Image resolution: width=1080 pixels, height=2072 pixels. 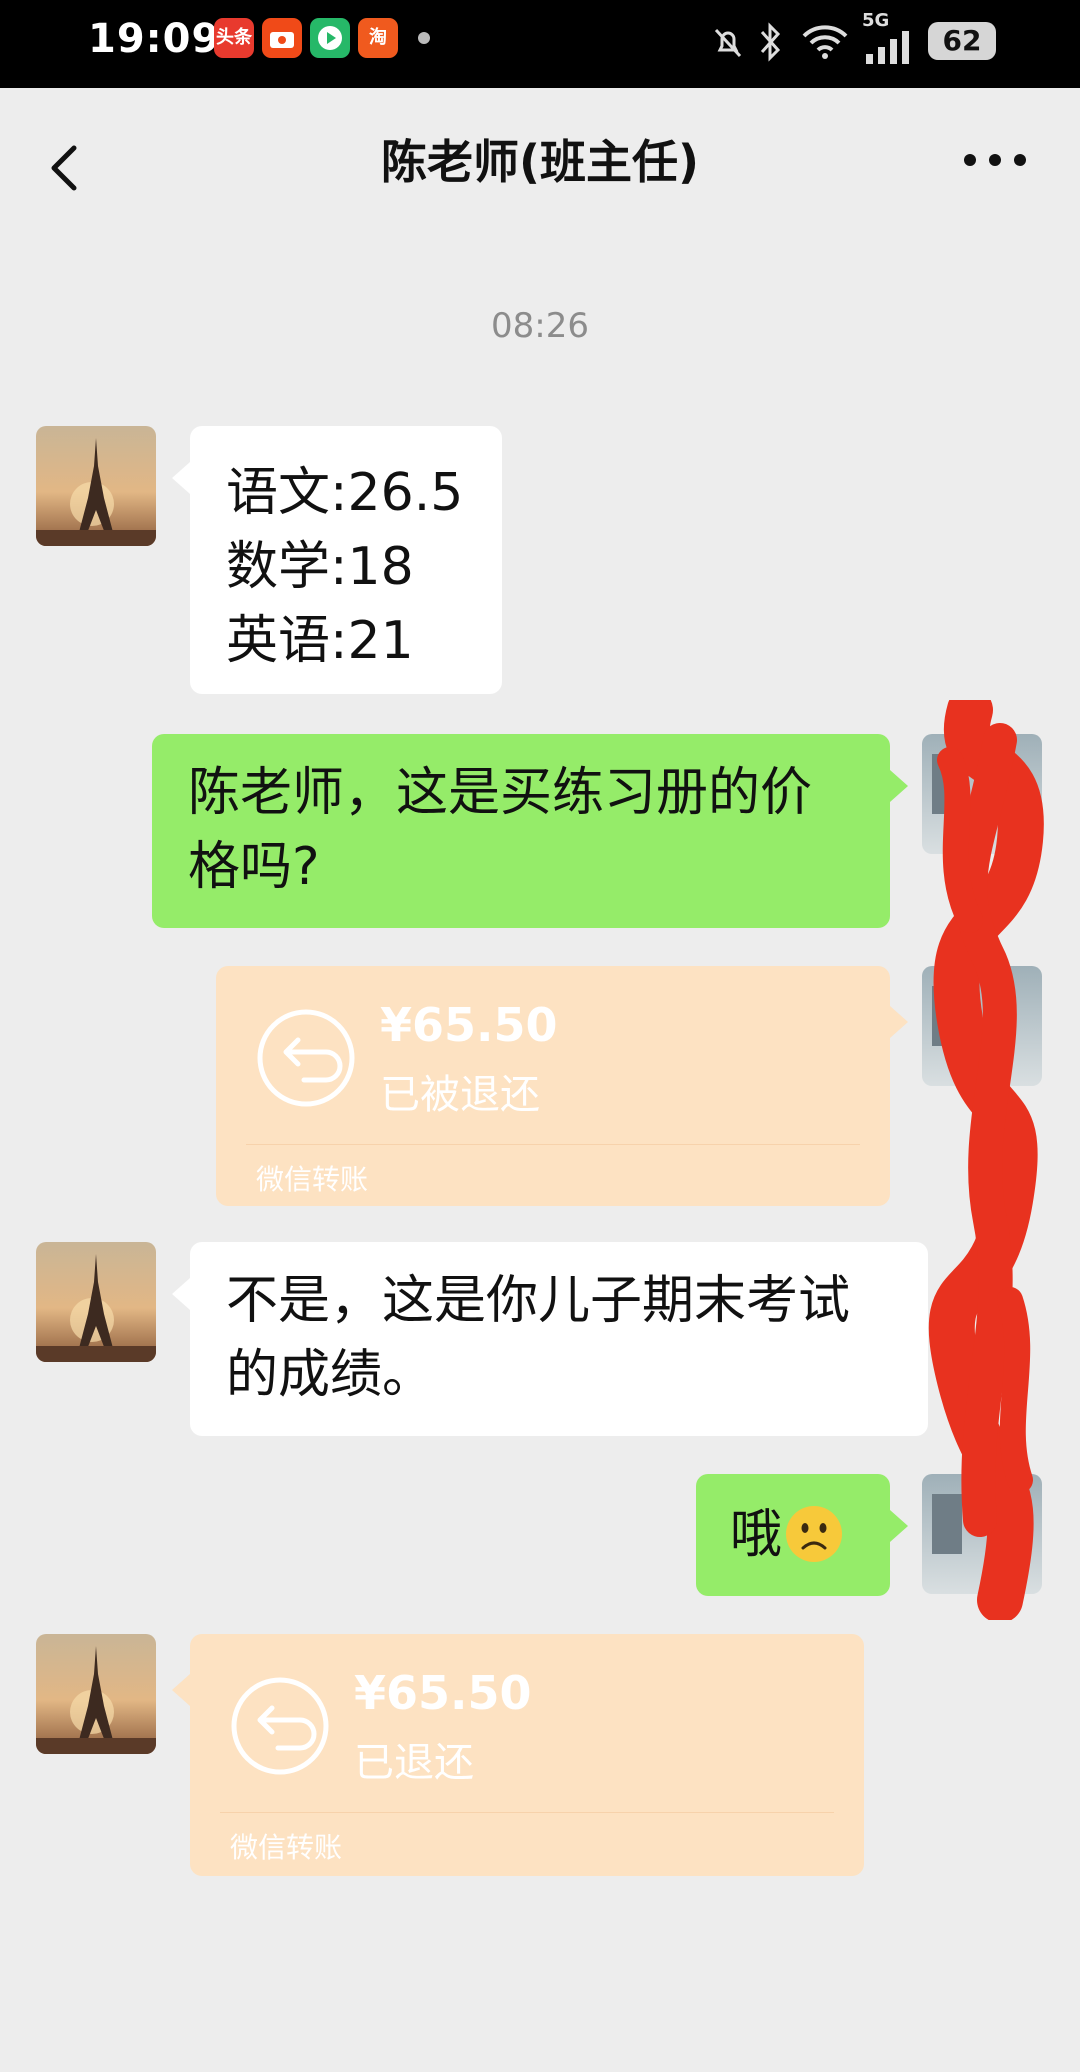 What do you see at coordinates (876, 20) in the screenshot?
I see `network-type-label: 5G` at bounding box center [876, 20].